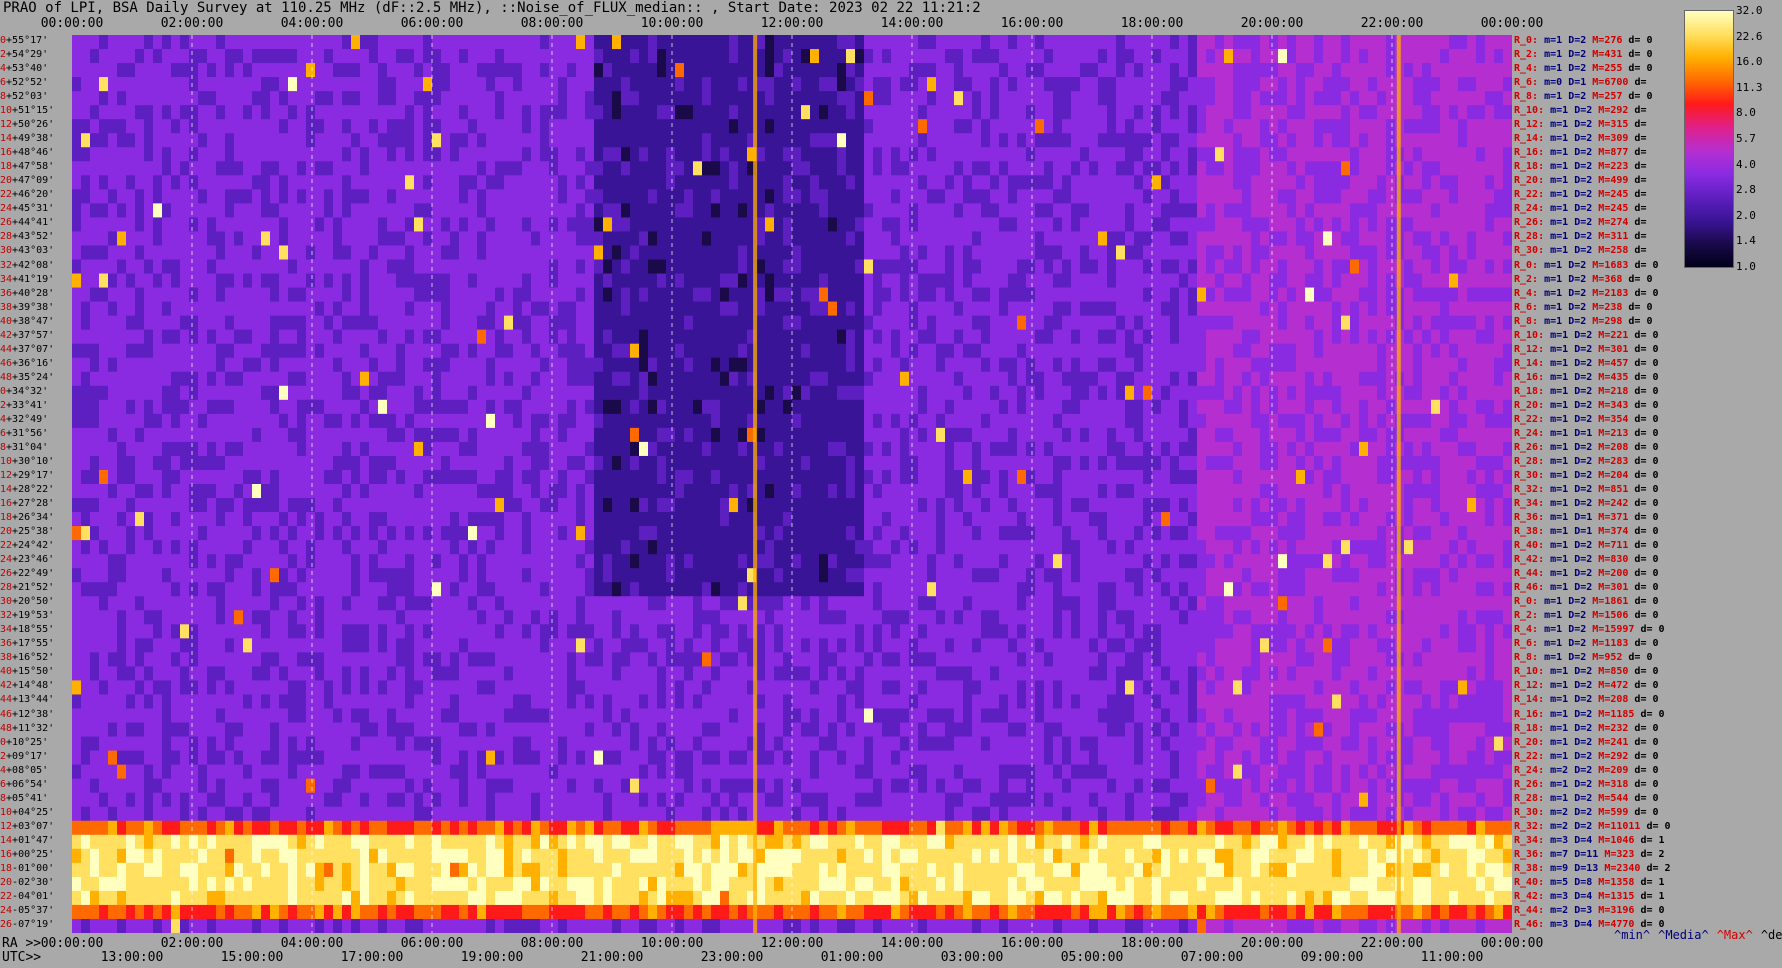 This screenshot has height=968, width=1782. What do you see at coordinates (27, 672) in the screenshot?
I see `declination-label: 40+15°50'` at bounding box center [27, 672].